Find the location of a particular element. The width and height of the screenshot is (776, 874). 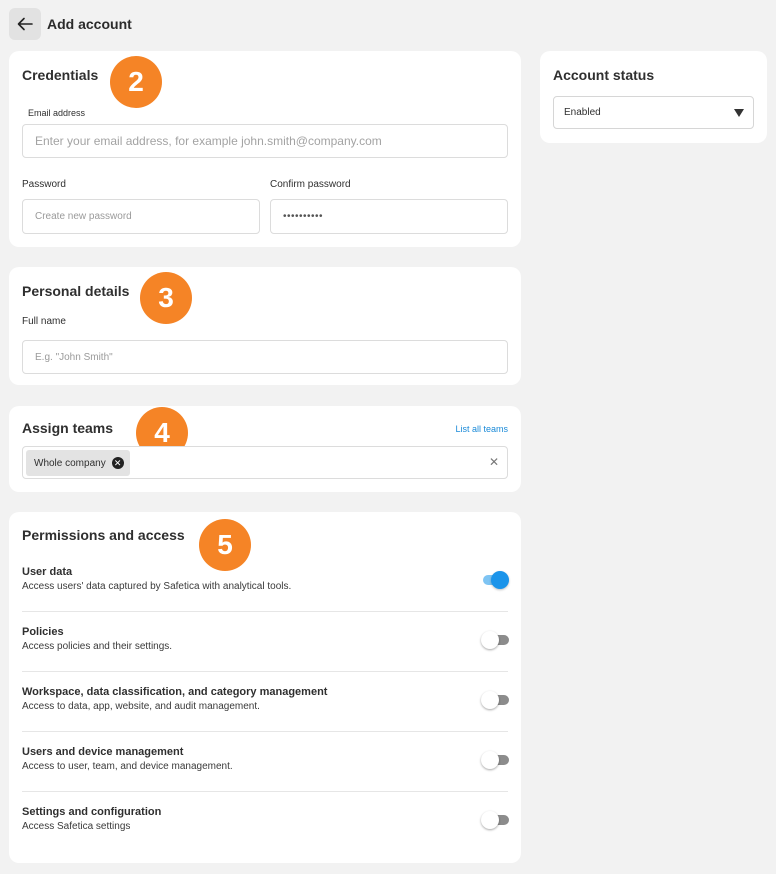

account-status-value: Enabled is located at coordinates (582, 112).